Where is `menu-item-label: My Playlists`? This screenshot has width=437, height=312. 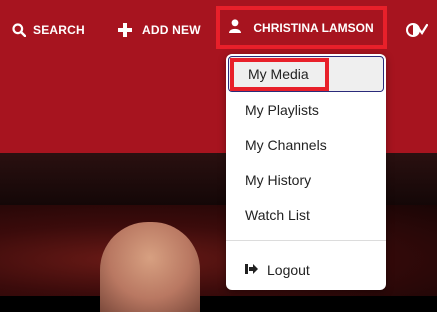
menu-item-label: My Playlists is located at coordinates (282, 109).